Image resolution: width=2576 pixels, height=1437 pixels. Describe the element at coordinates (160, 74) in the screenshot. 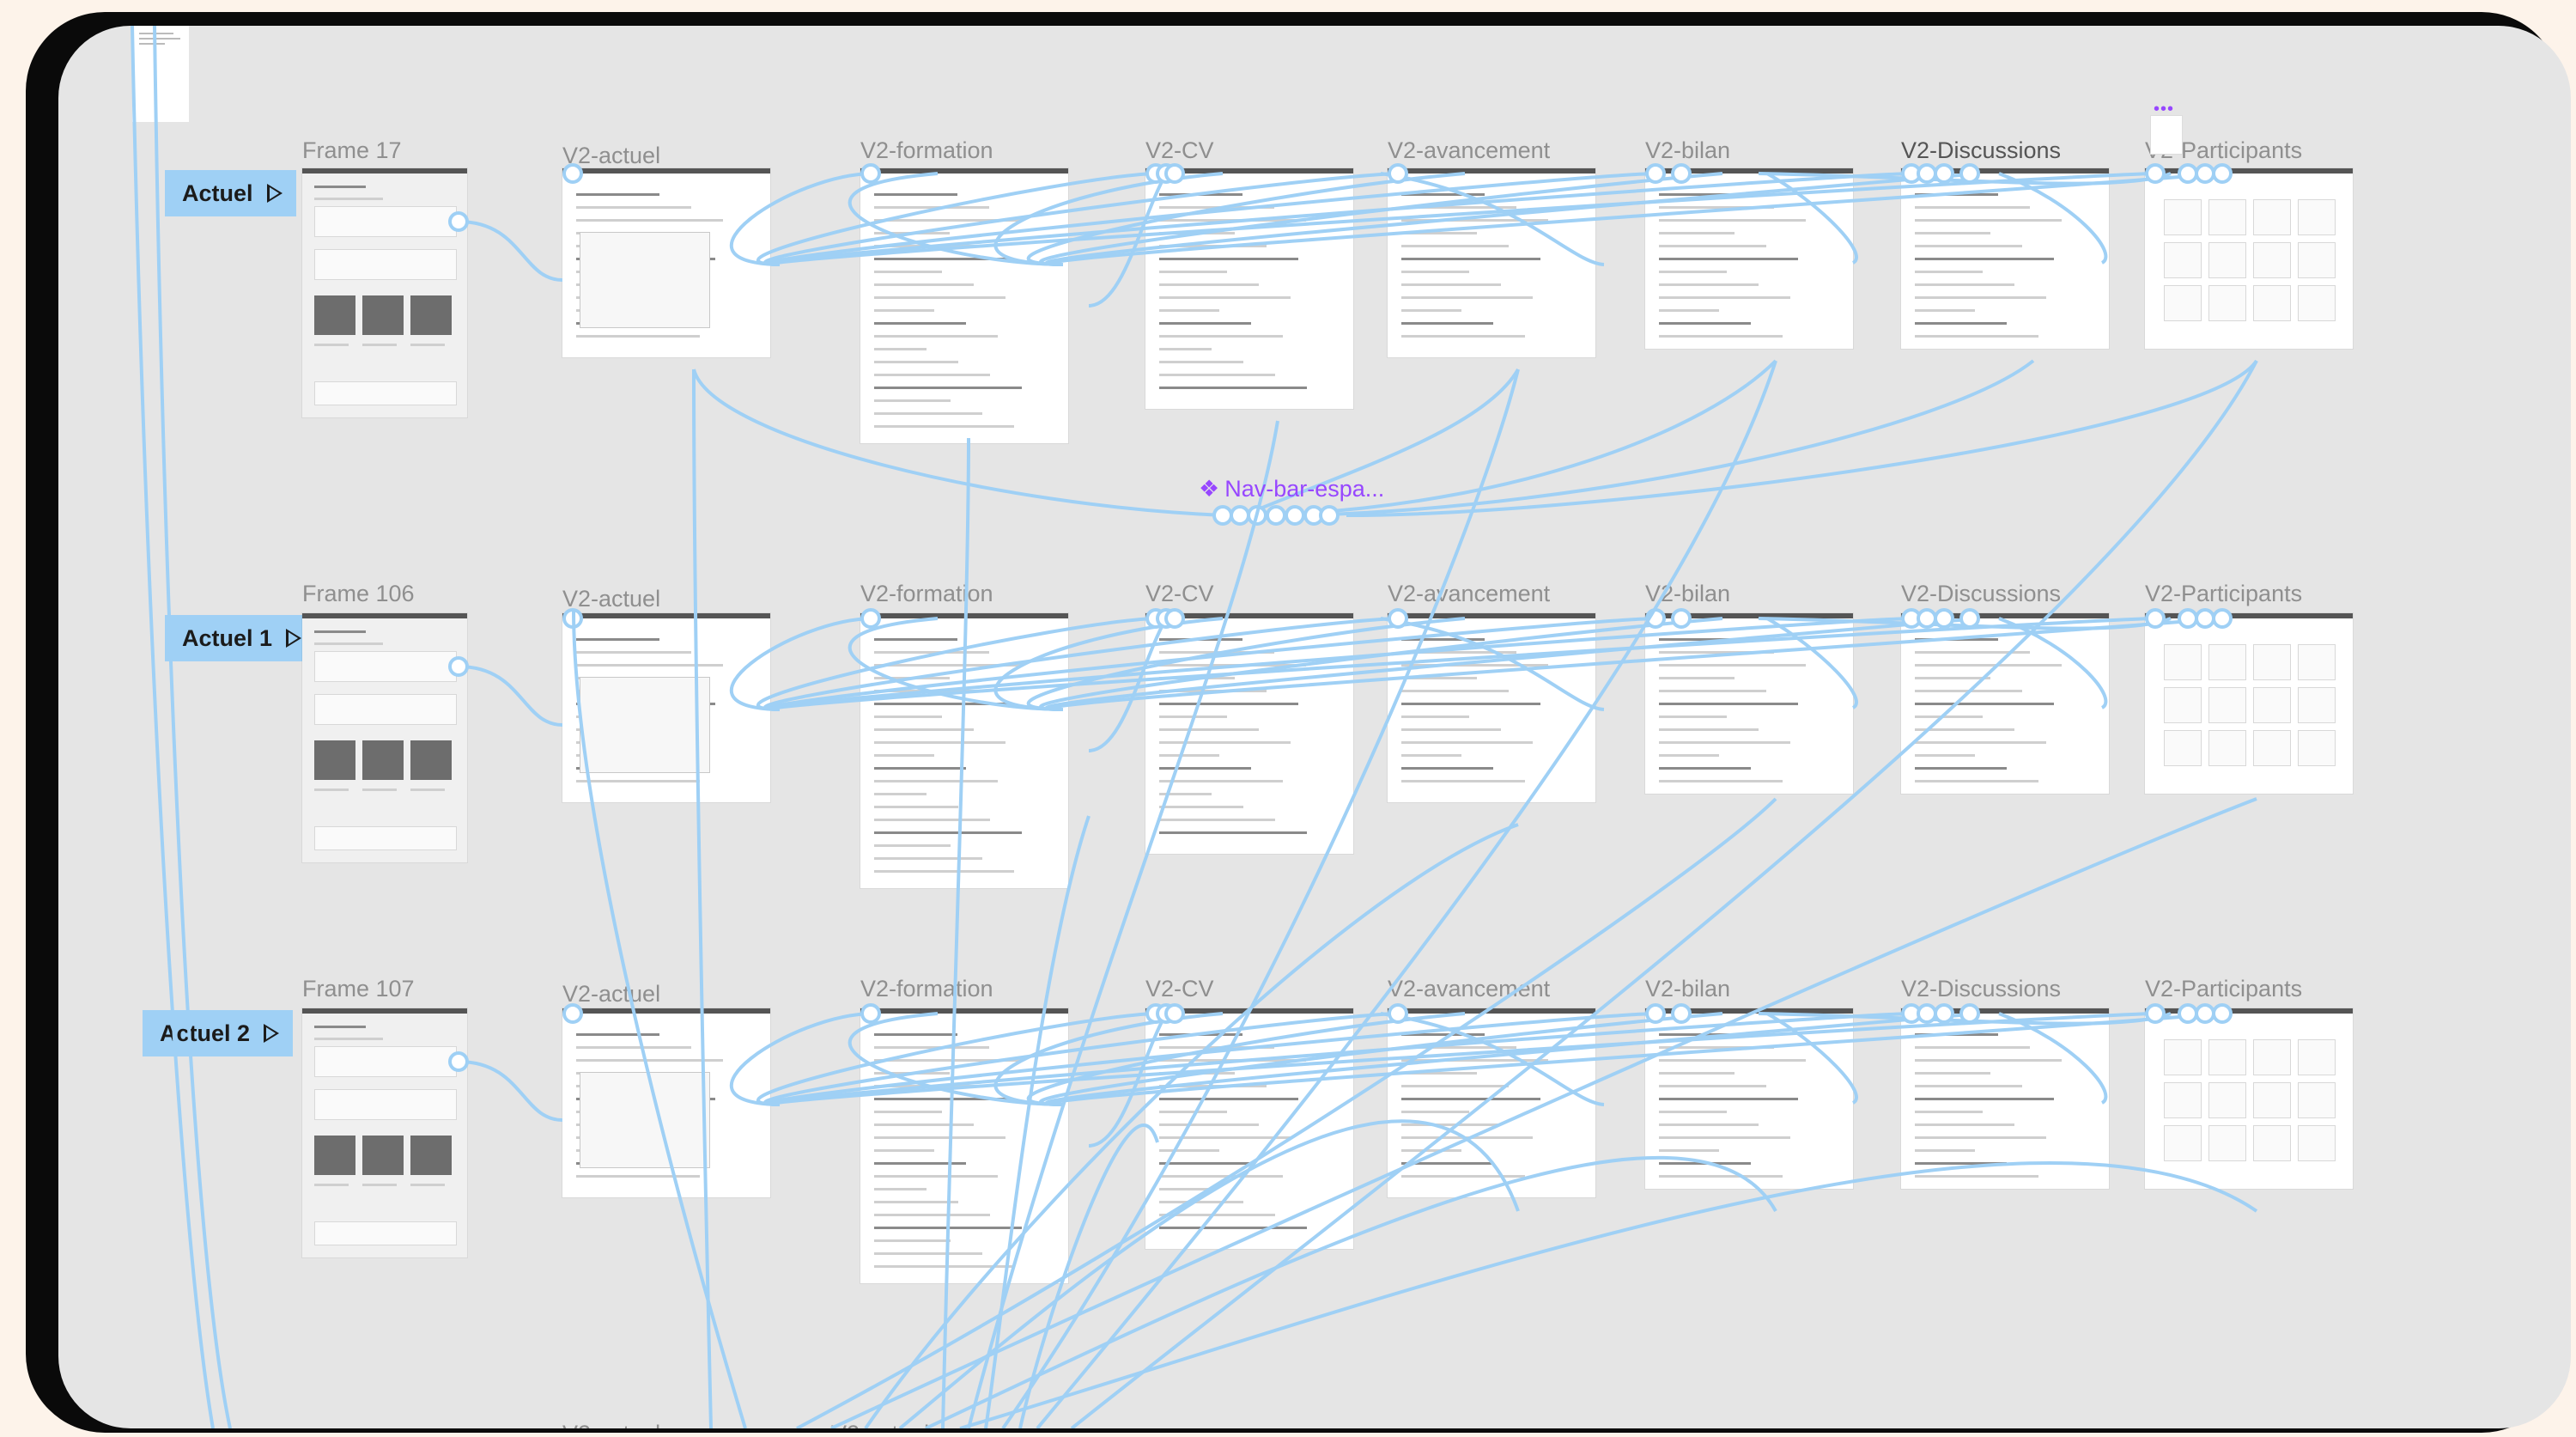

I see `note-frame` at that location.